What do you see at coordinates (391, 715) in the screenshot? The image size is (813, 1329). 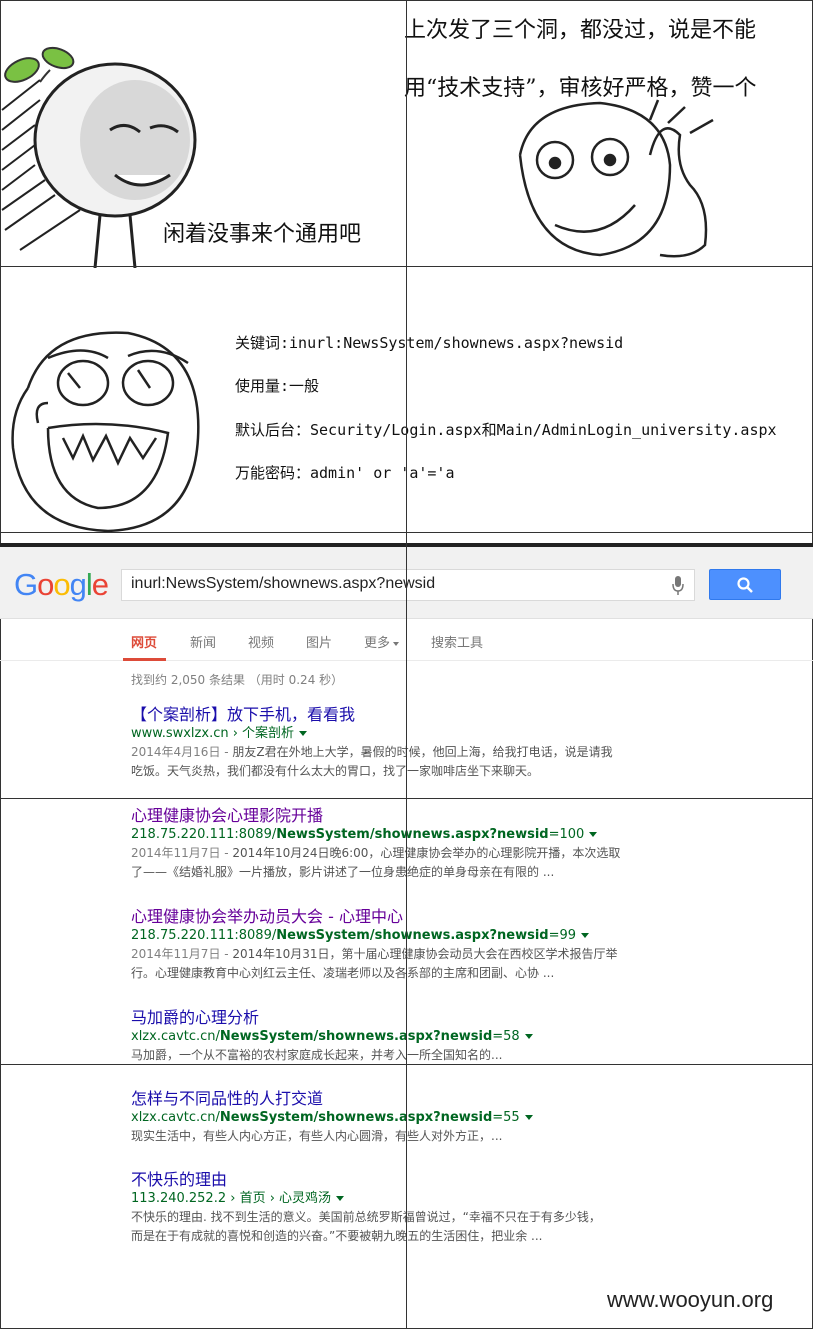 I see `result-title-link: 【个案剖析】放下手机，看看我` at bounding box center [391, 715].